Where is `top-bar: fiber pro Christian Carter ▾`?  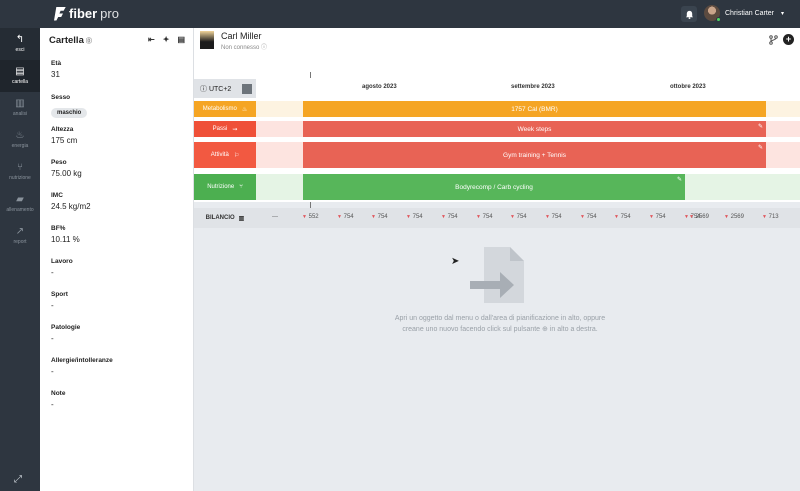
top-bar: fiber pro Christian Carter ▾ is located at coordinates (400, 14).